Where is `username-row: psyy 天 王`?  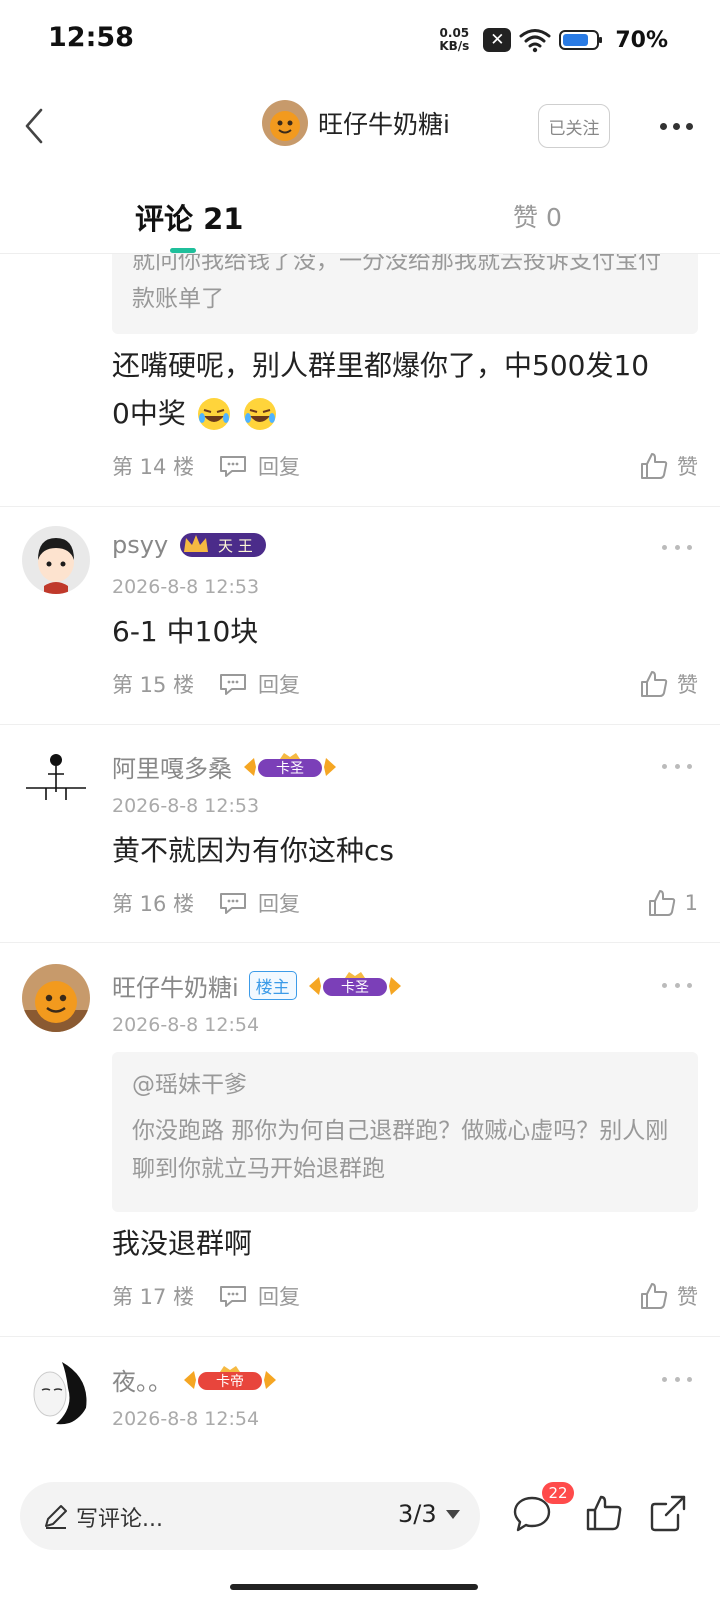
username-row: psyy 天 王 is located at coordinates (190, 545).